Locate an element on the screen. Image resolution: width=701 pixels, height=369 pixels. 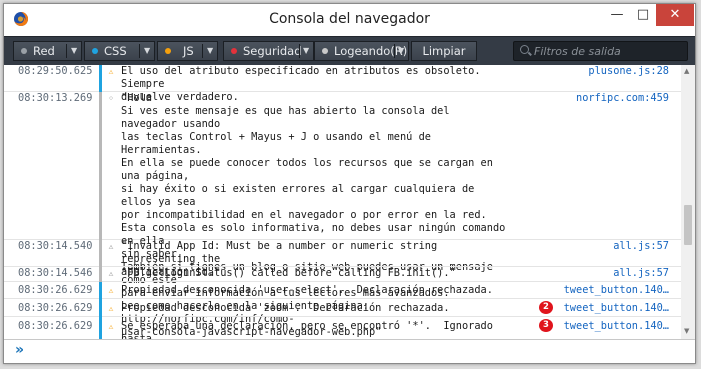
filter-net-button: Red ▼ is located at coordinates (47, 51).